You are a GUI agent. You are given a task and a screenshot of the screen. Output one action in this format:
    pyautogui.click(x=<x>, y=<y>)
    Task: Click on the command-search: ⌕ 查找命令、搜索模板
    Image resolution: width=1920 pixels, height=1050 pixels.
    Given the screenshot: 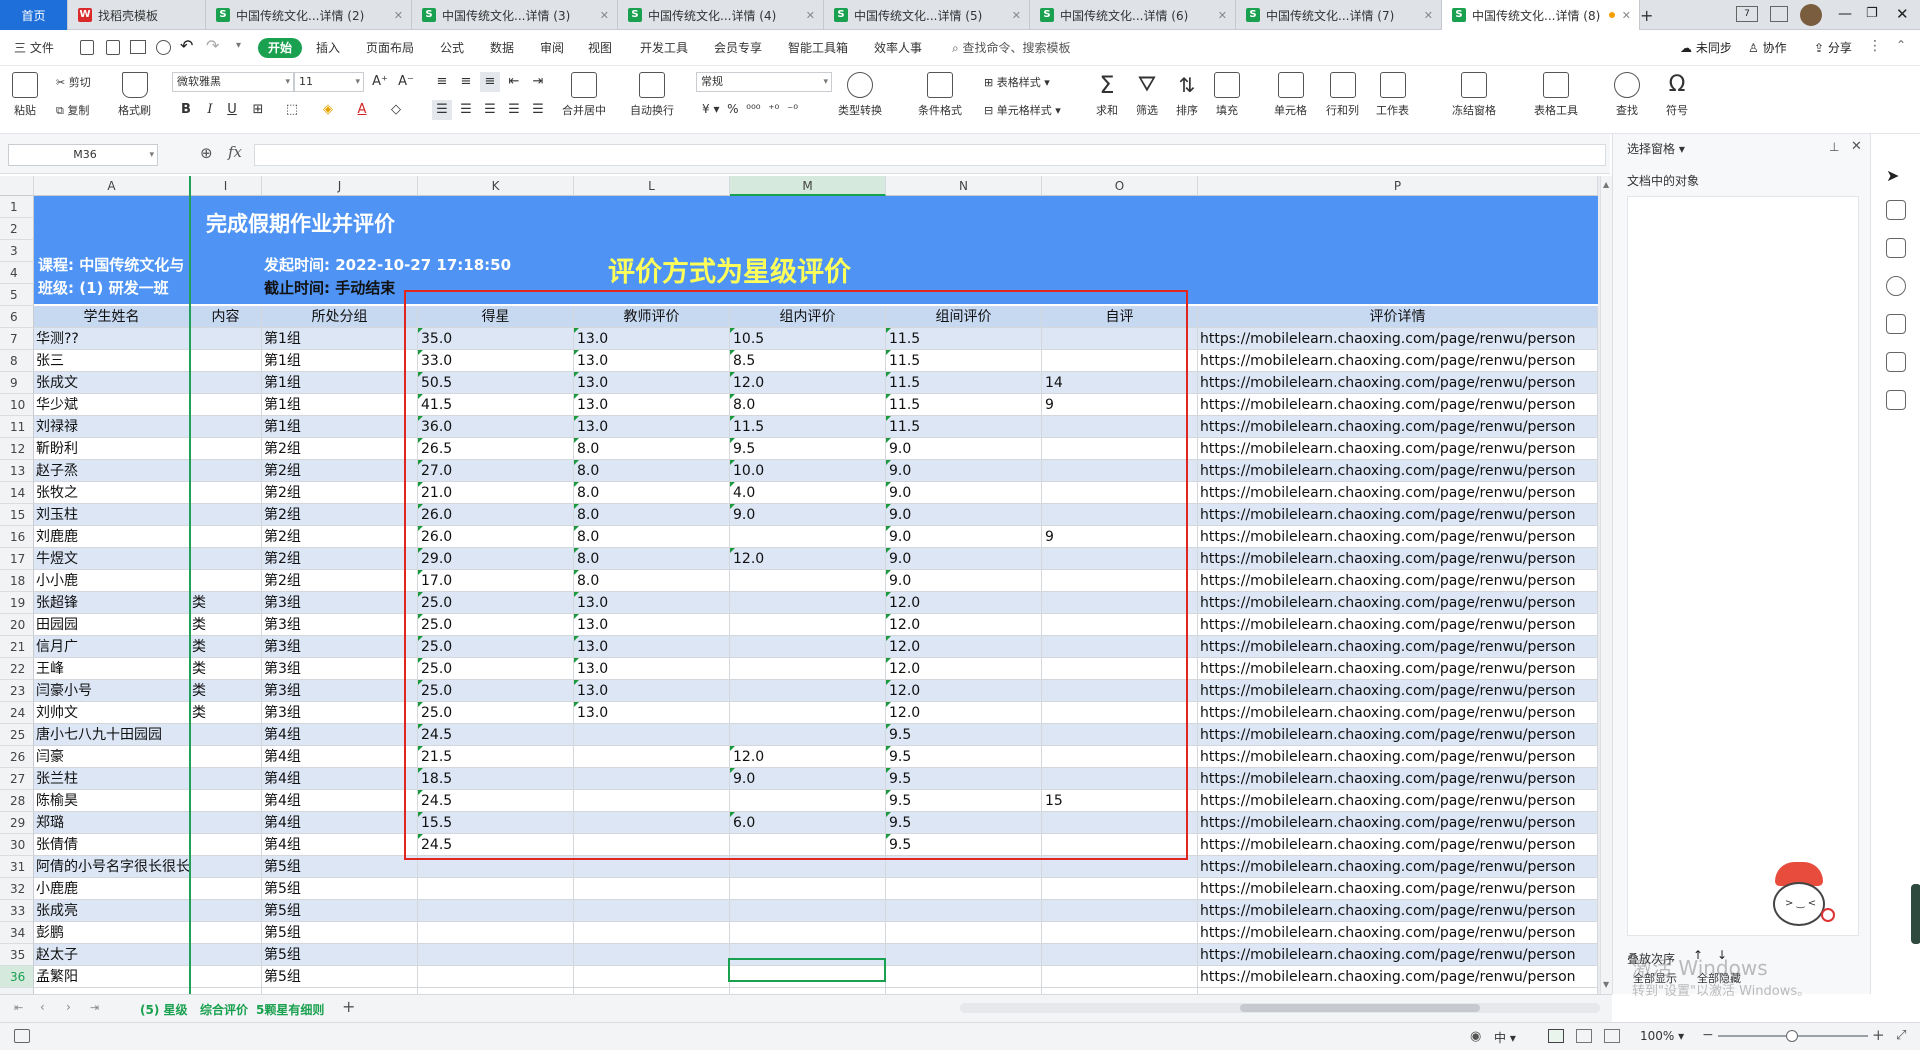 What is the action you would take?
    pyautogui.click(x=1011, y=48)
    